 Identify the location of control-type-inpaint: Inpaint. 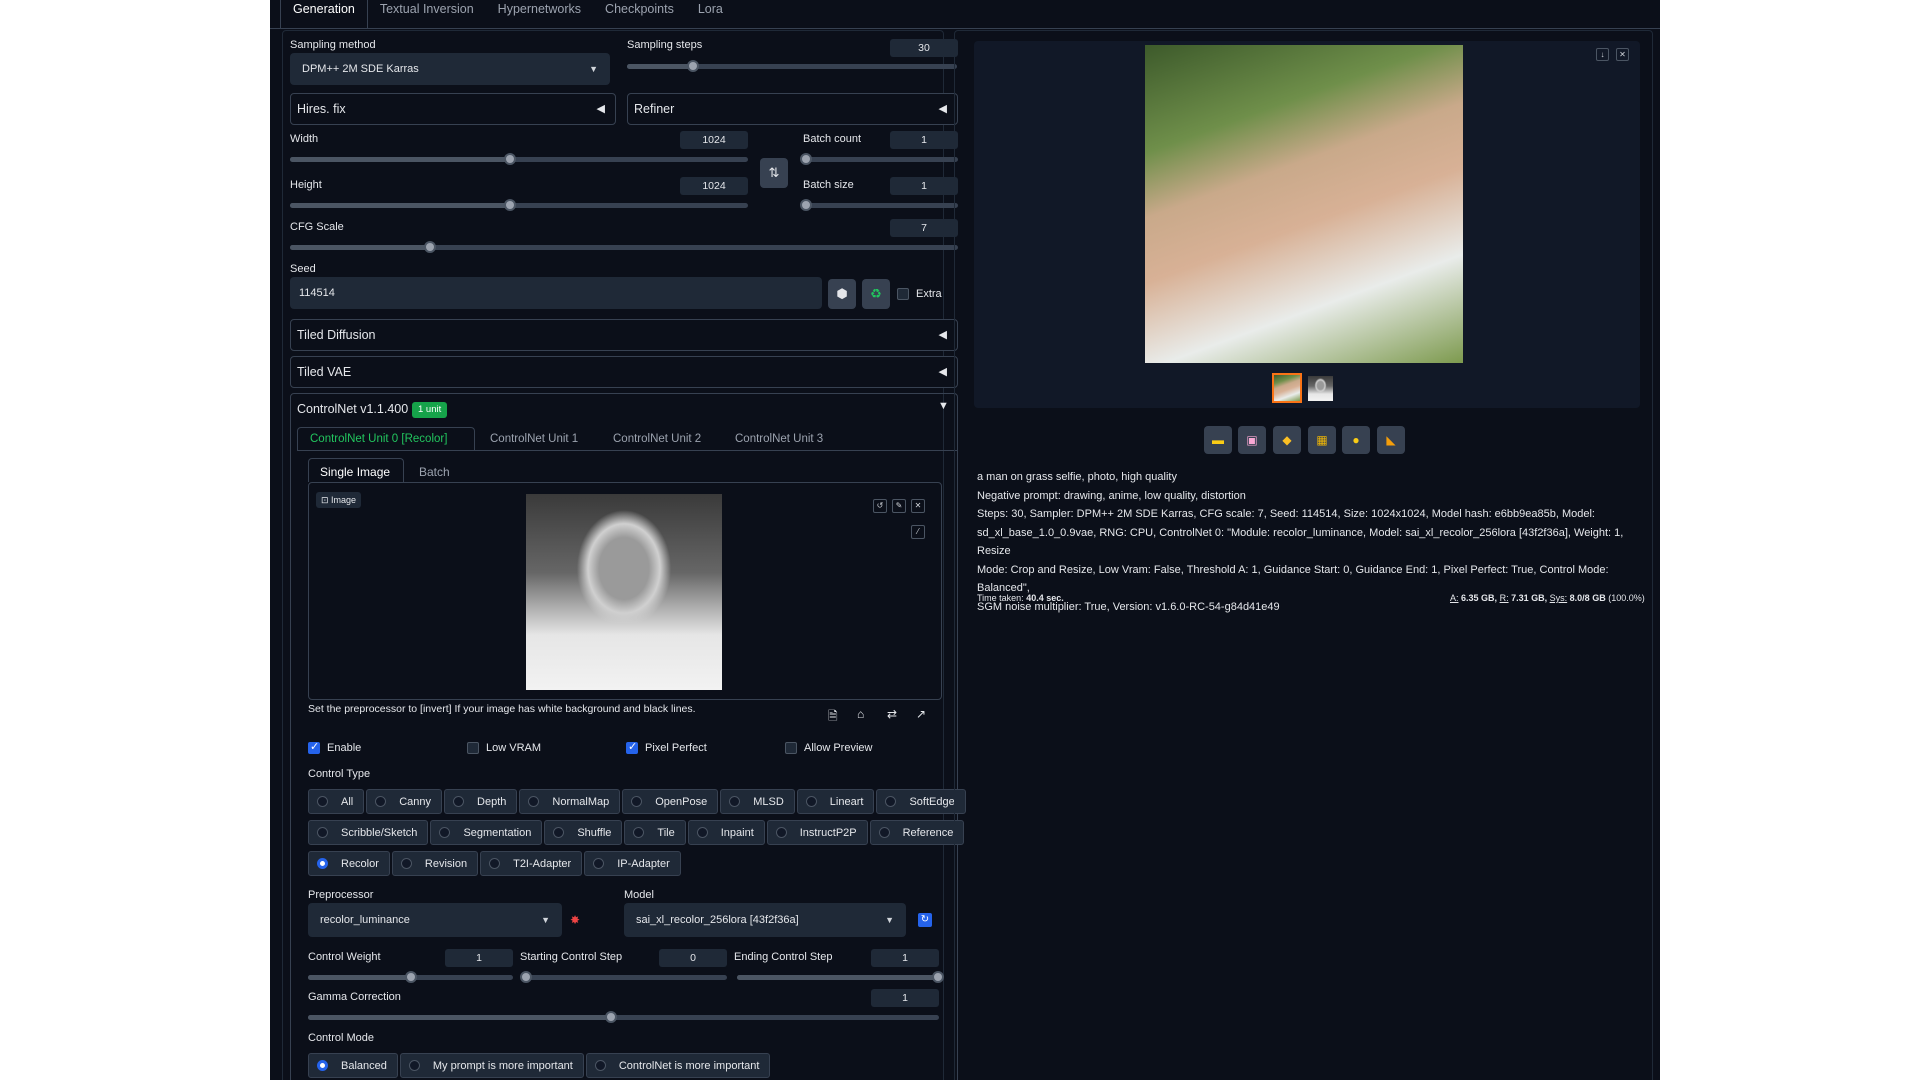
(726, 832).